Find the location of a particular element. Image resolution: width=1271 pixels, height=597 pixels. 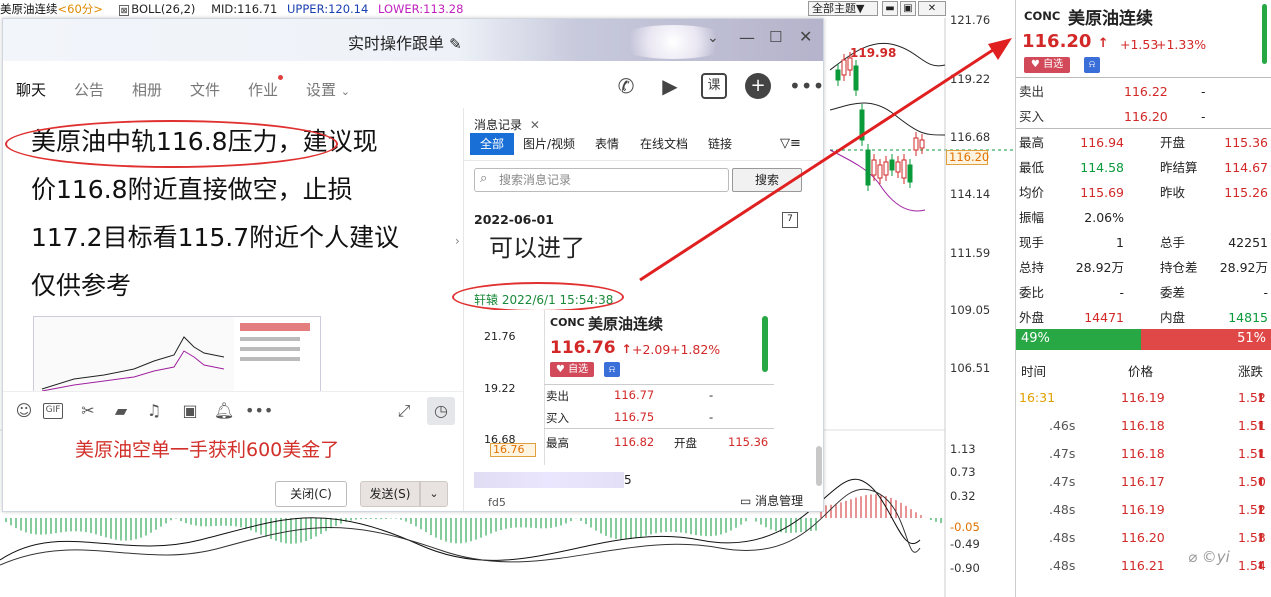

tick-price: 116.21 is located at coordinates (1143, 565).